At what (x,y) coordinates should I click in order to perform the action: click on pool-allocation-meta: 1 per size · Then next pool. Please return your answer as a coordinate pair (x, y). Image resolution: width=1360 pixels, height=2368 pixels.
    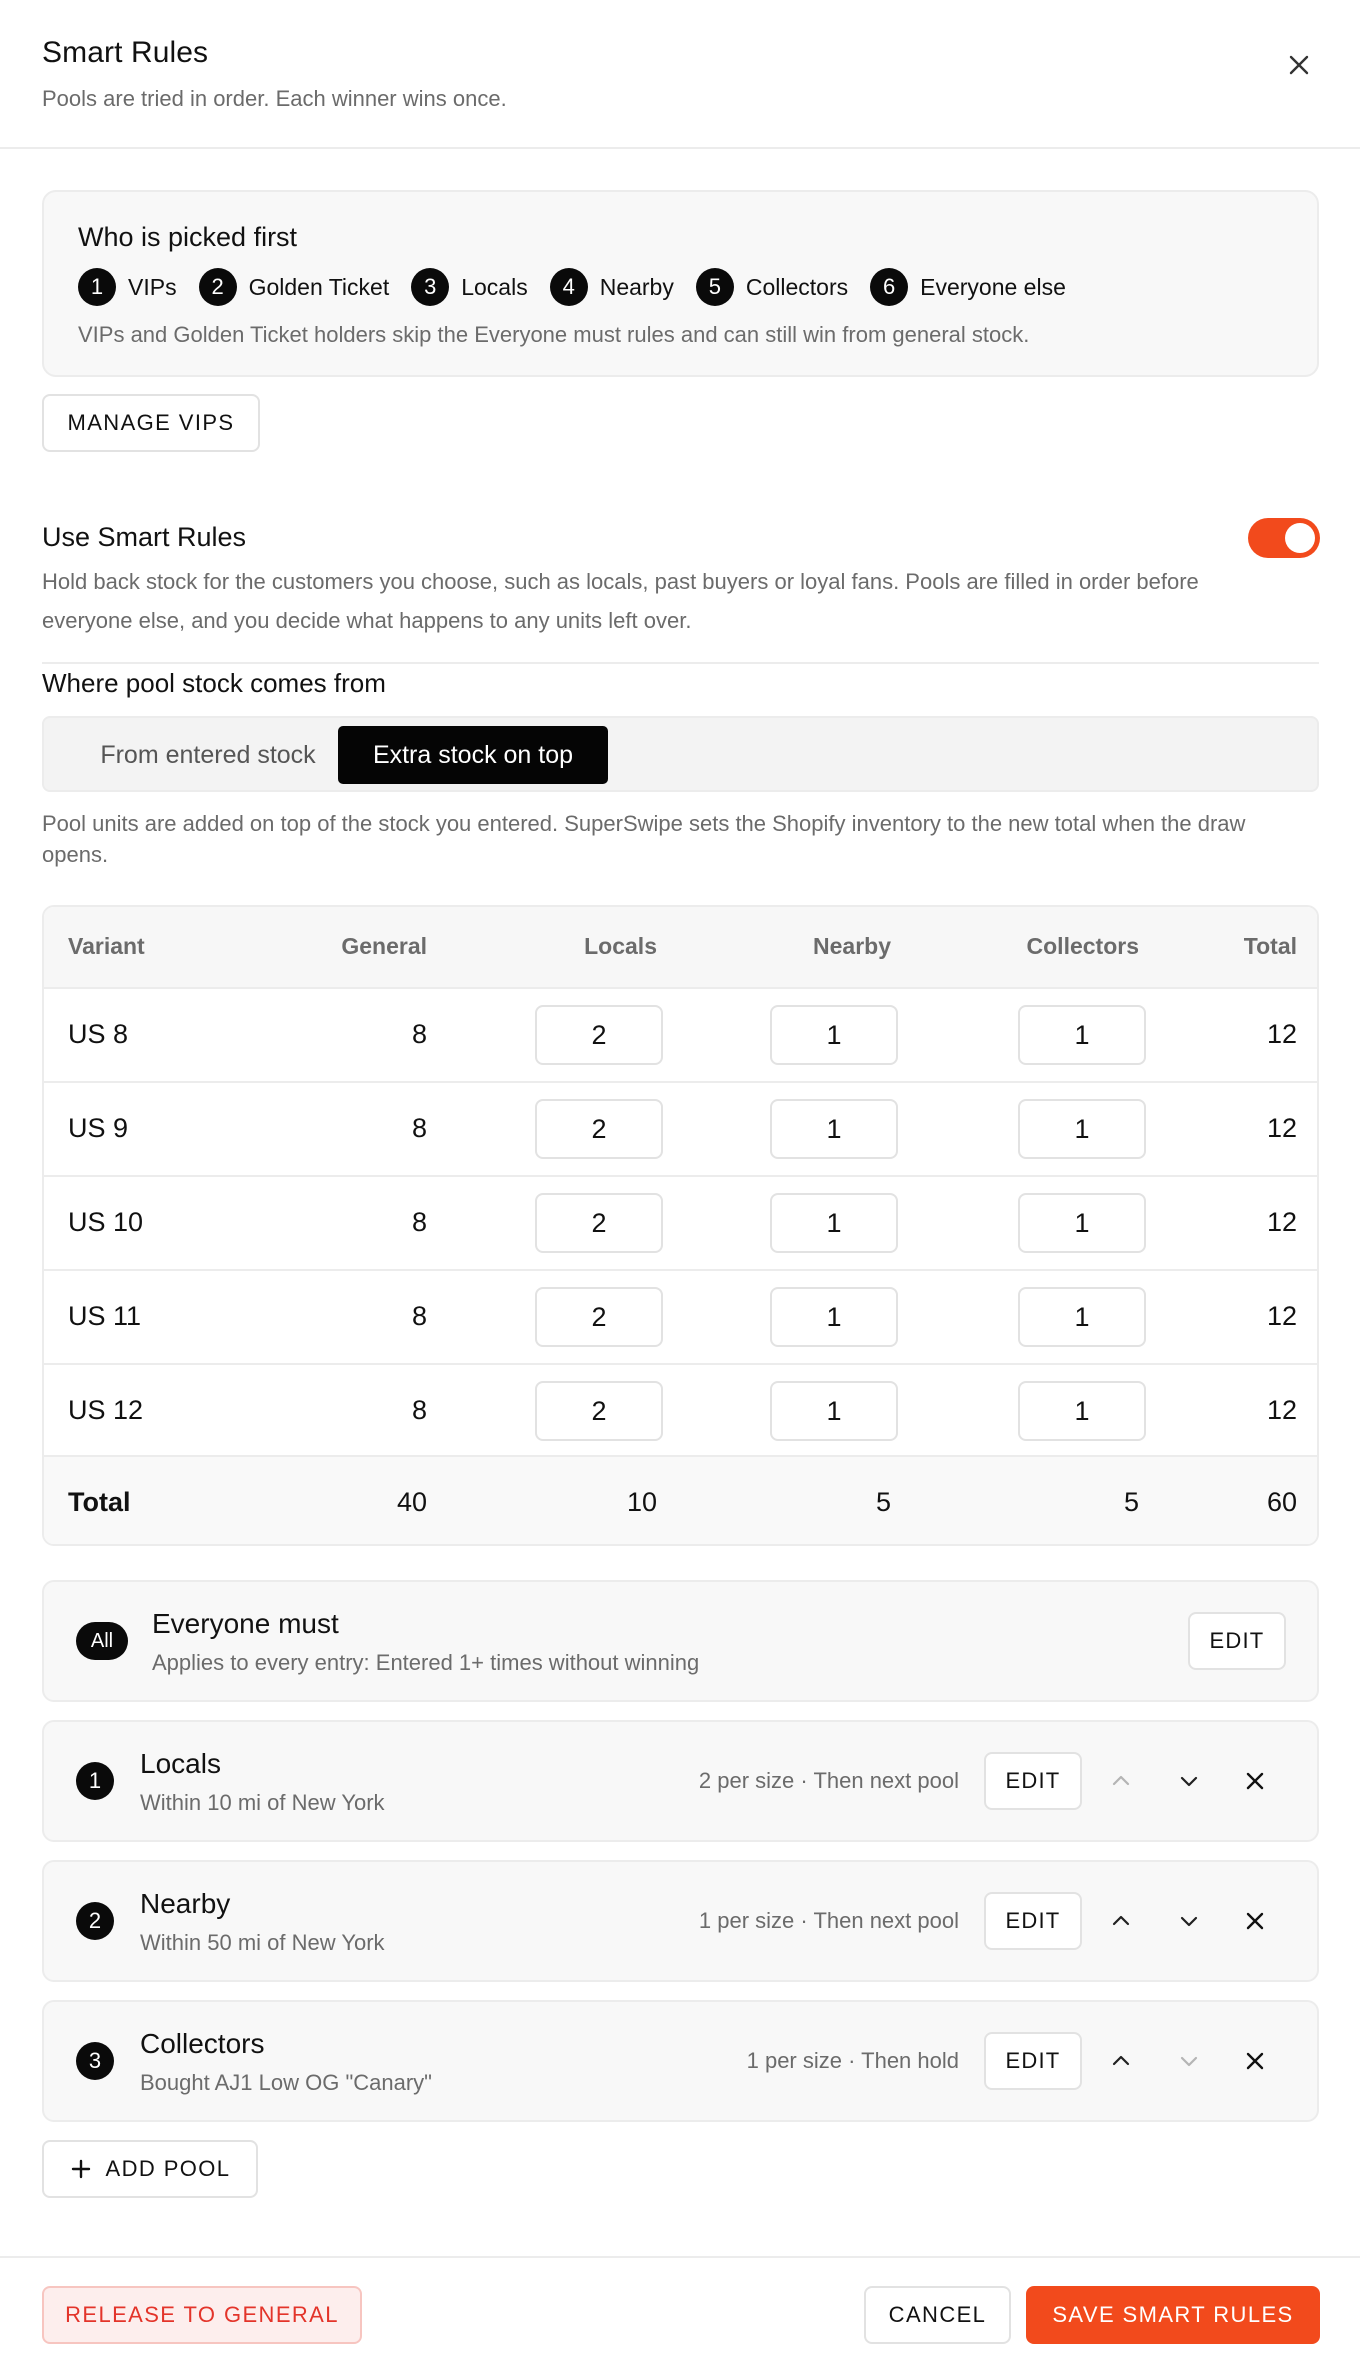
    Looking at the image, I should click on (828, 1920).